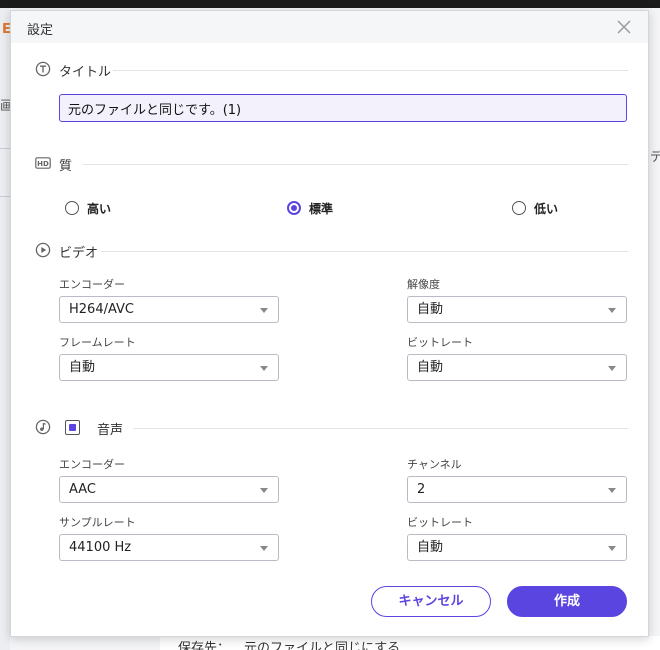 Image resolution: width=660 pixels, height=650 pixels. Describe the element at coordinates (294, 208) in the screenshot. I see `radio-circle-checked` at that location.